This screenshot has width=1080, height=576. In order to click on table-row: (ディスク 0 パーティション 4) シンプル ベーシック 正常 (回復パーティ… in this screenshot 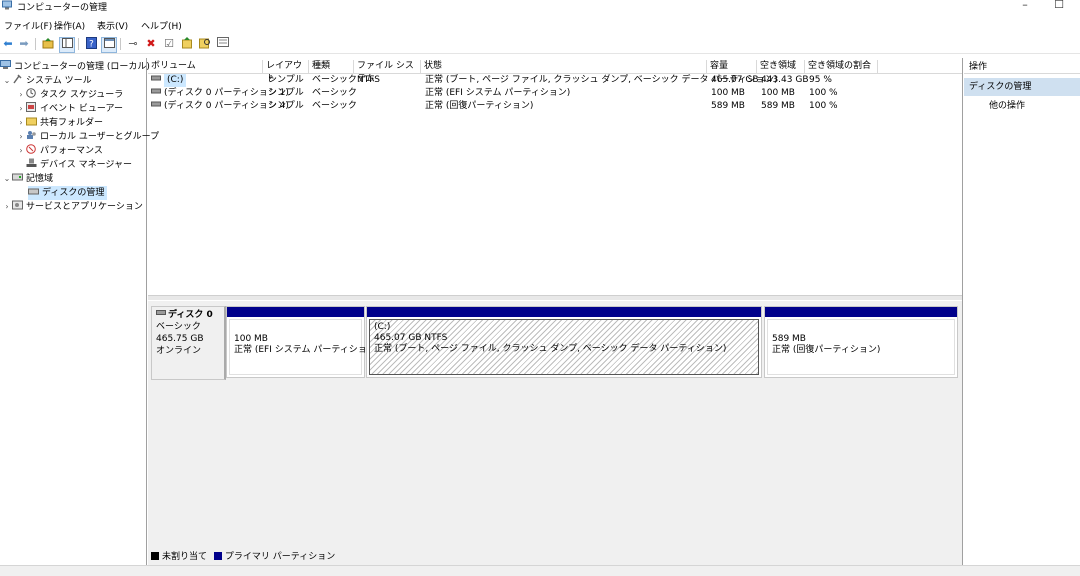, I will do `click(555, 106)`.